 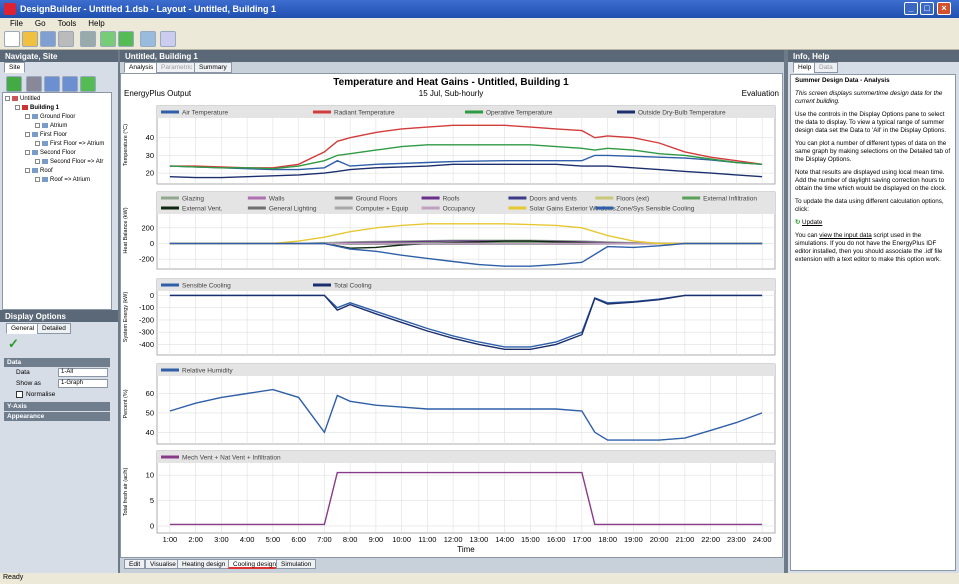 What do you see at coordinates (204, 564) in the screenshot?
I see `tab-heating-design: Heating design` at bounding box center [204, 564].